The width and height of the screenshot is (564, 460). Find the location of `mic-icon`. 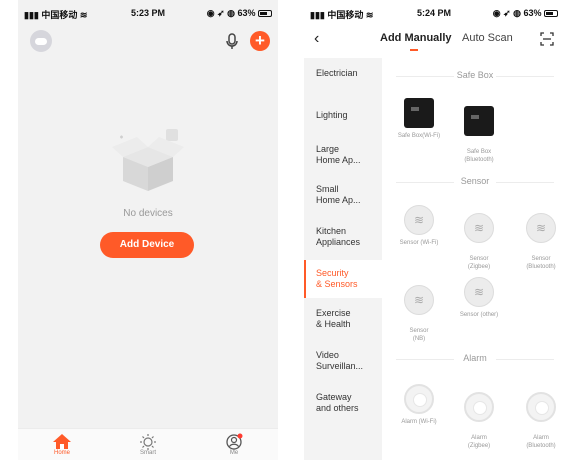

mic-icon is located at coordinates (232, 41).